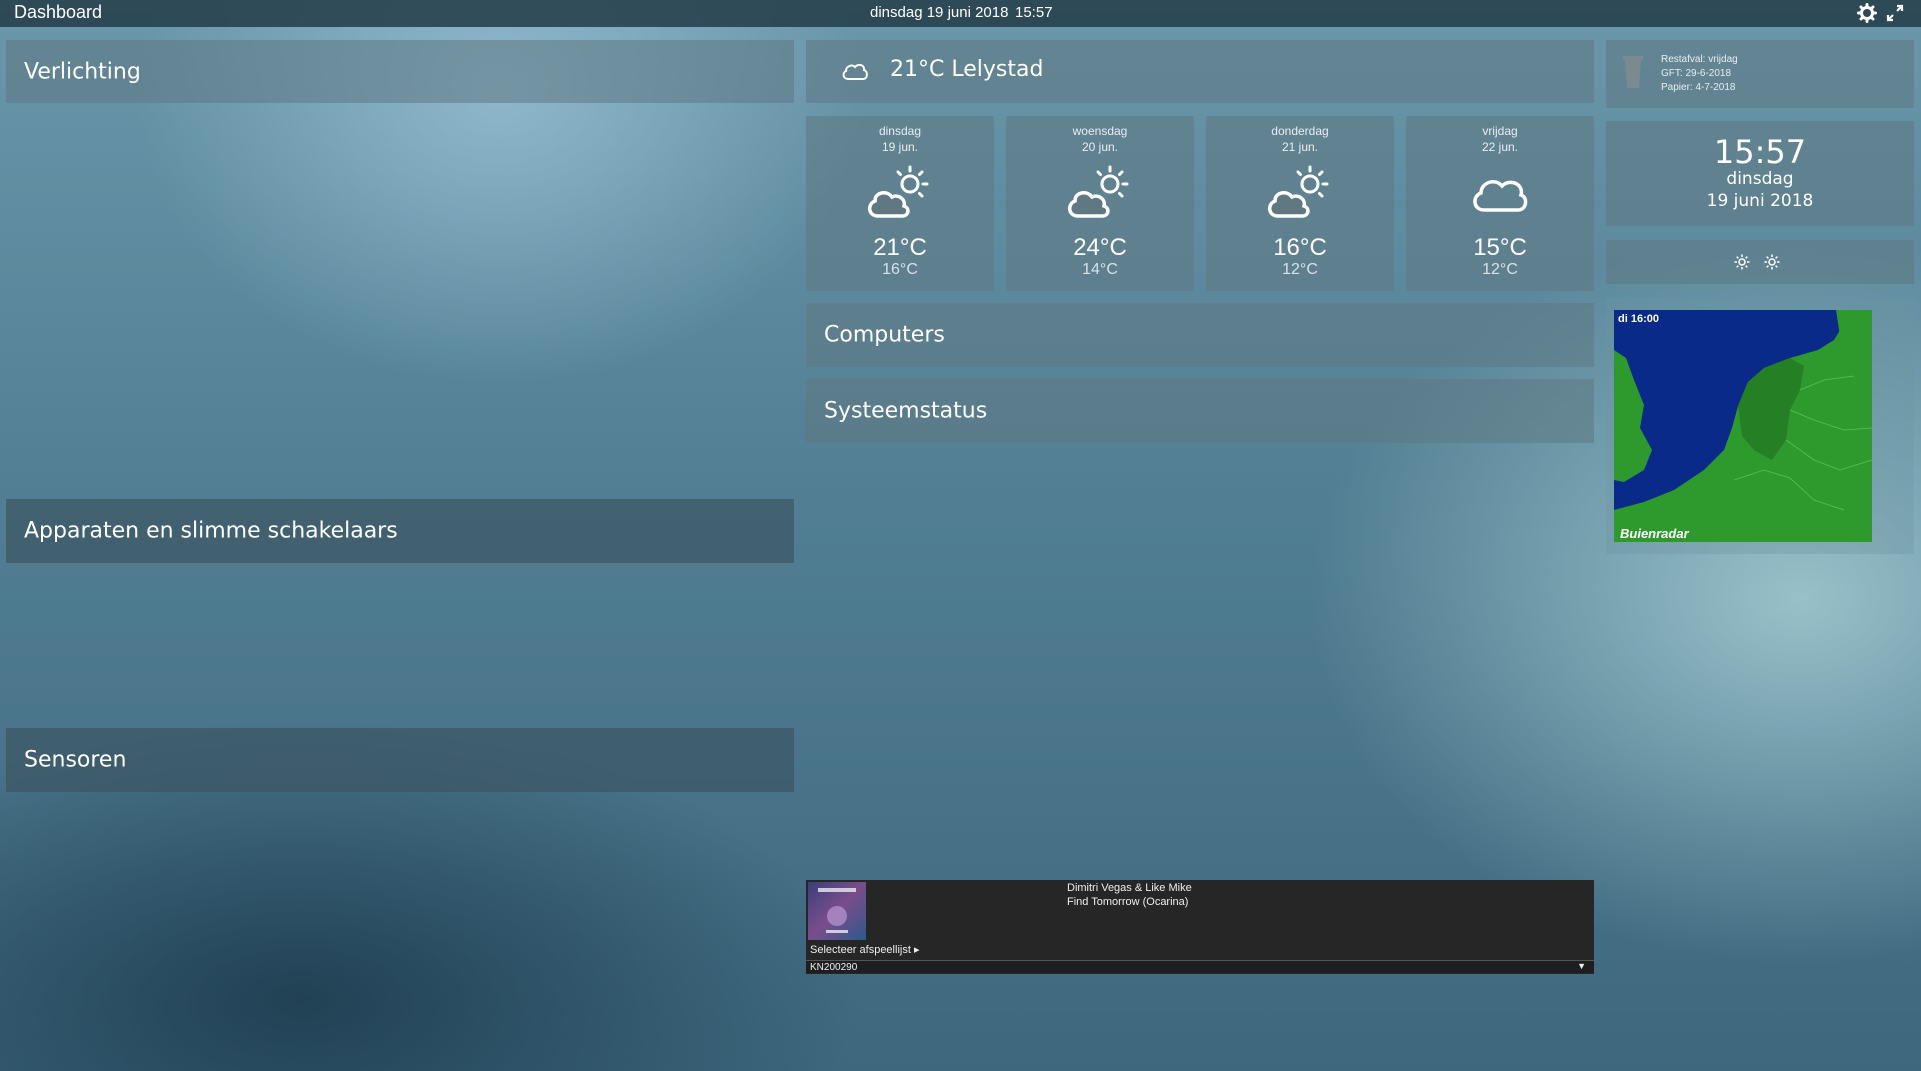 Image resolution: width=1921 pixels, height=1071 pixels. I want to click on gear-icon, so click(1867, 13).